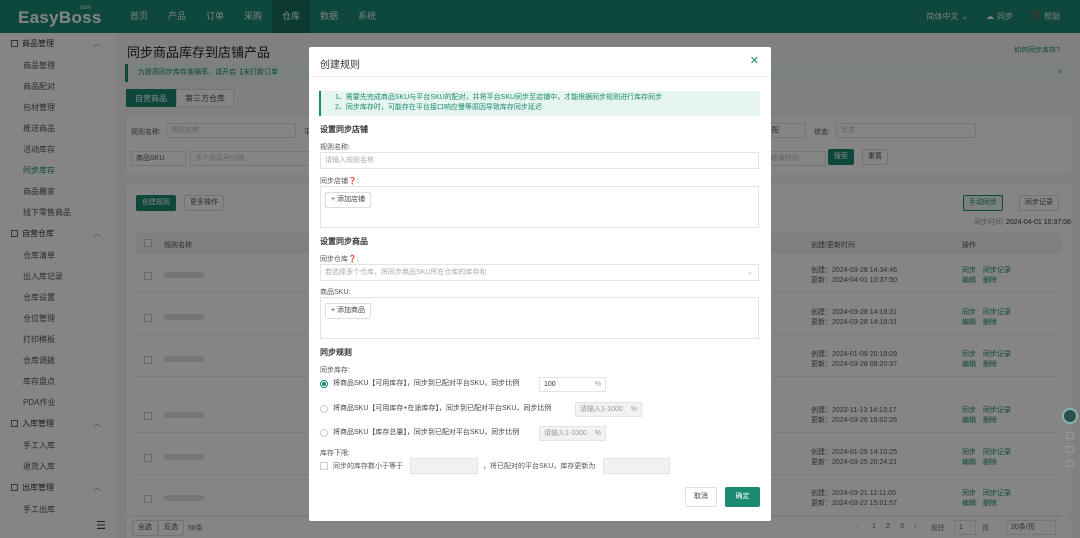  What do you see at coordinates (444, 466) in the screenshot?
I see `min-stock-threshold-input` at bounding box center [444, 466].